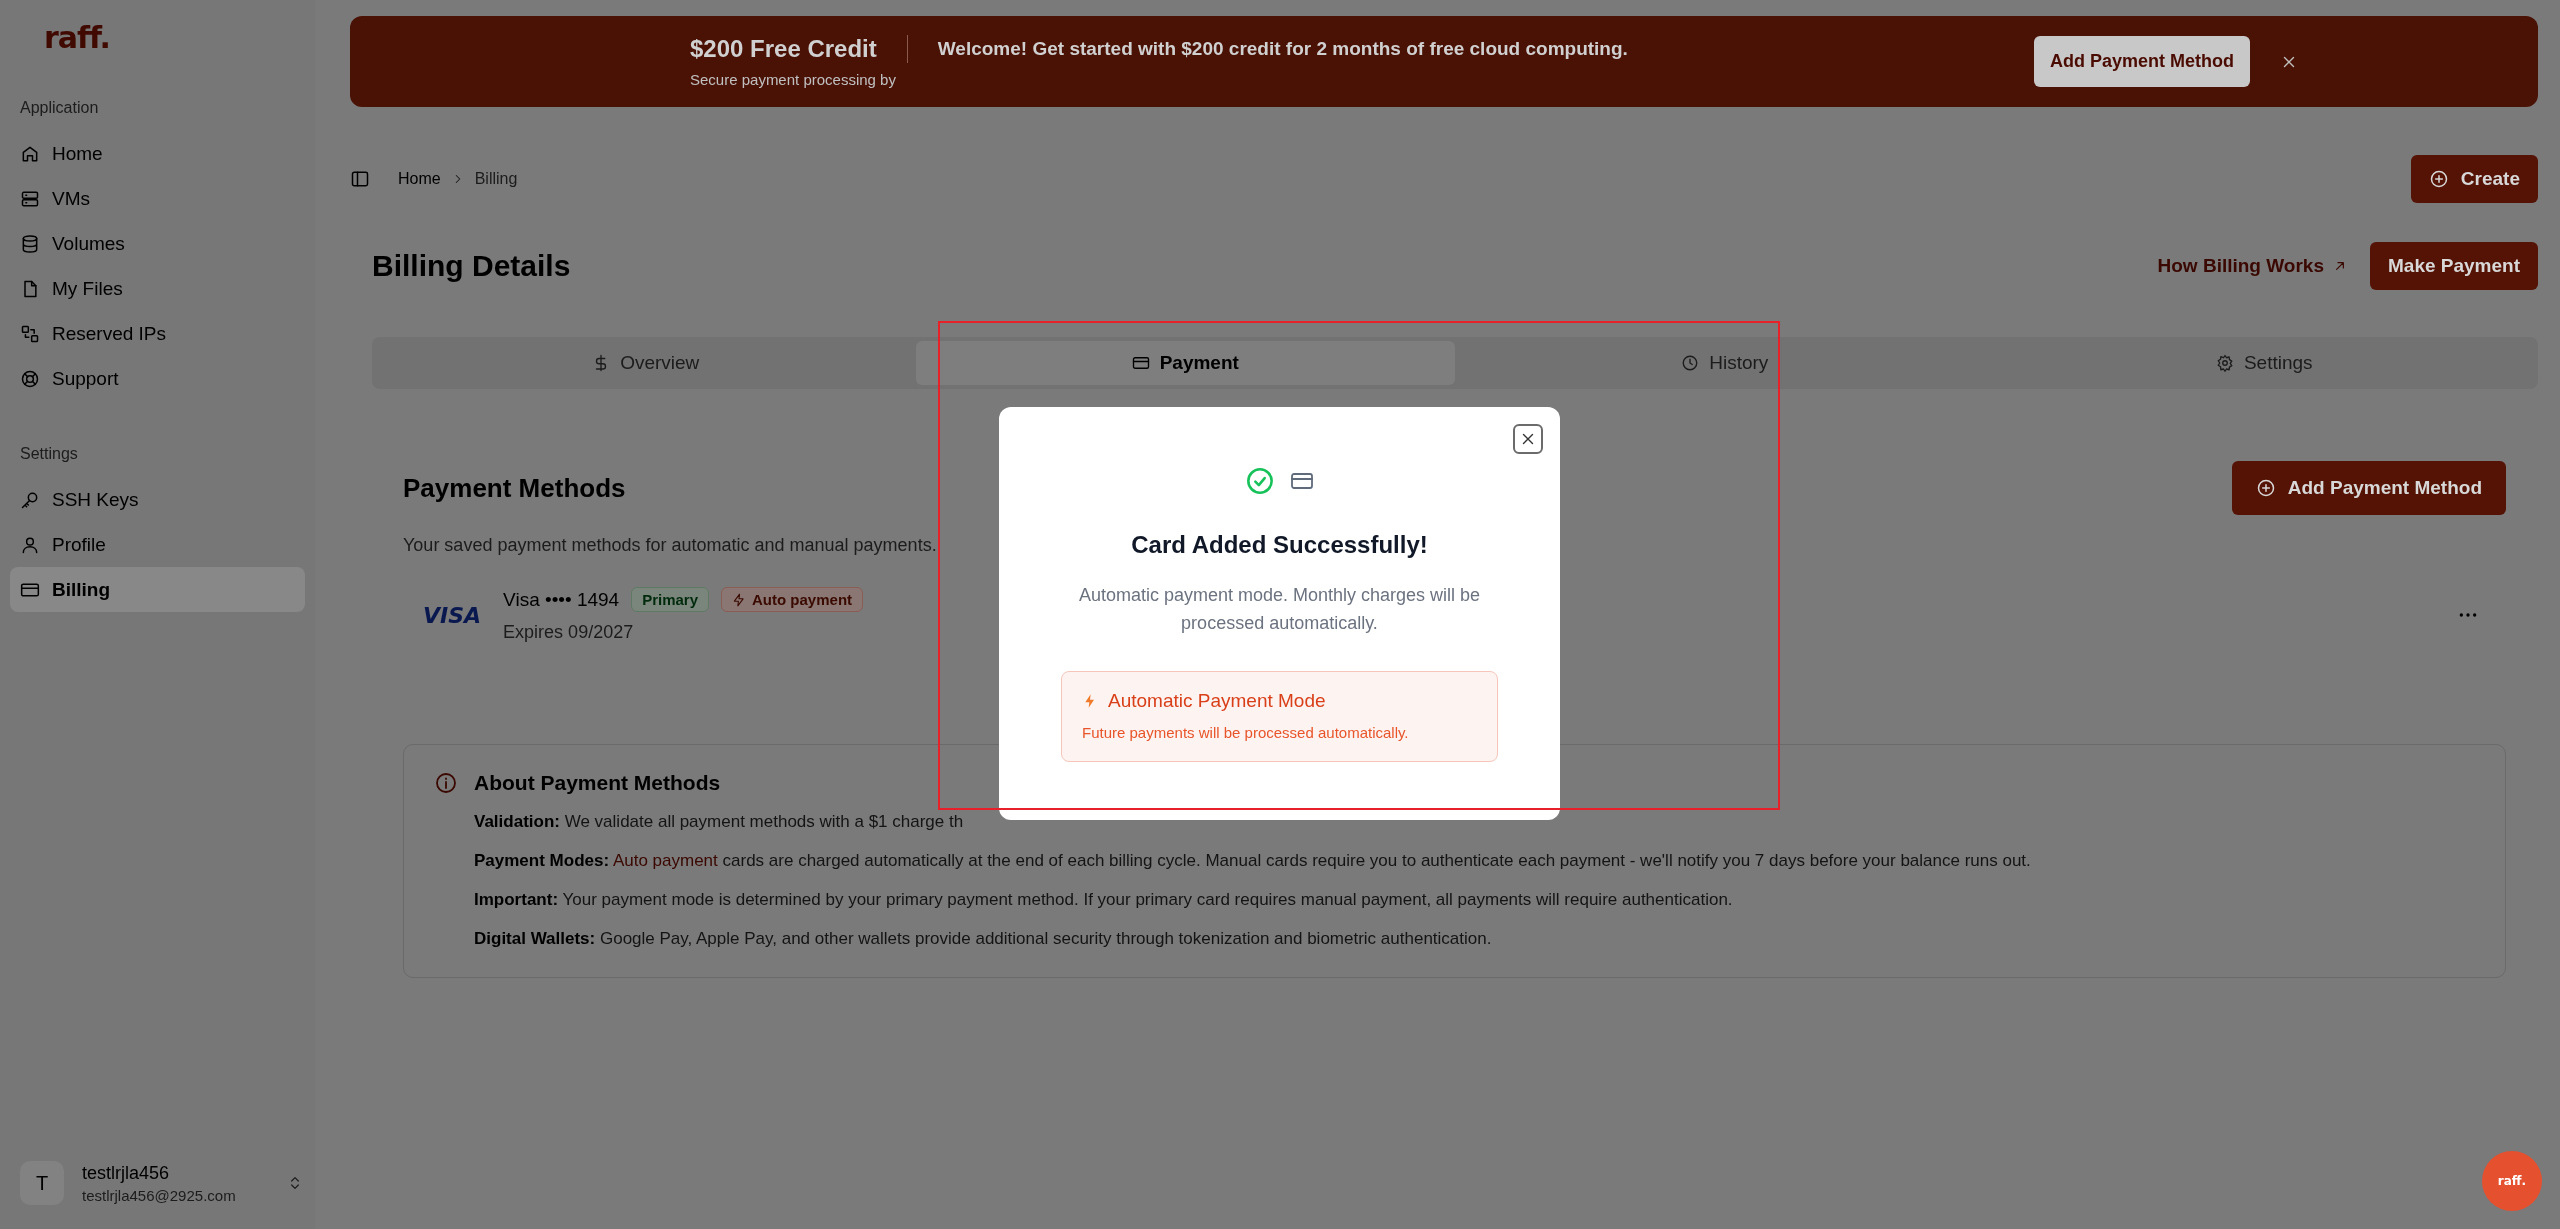 This screenshot has width=2560, height=1229. Describe the element at coordinates (157, 153) in the screenshot. I see `sidebar-item: Home` at that location.